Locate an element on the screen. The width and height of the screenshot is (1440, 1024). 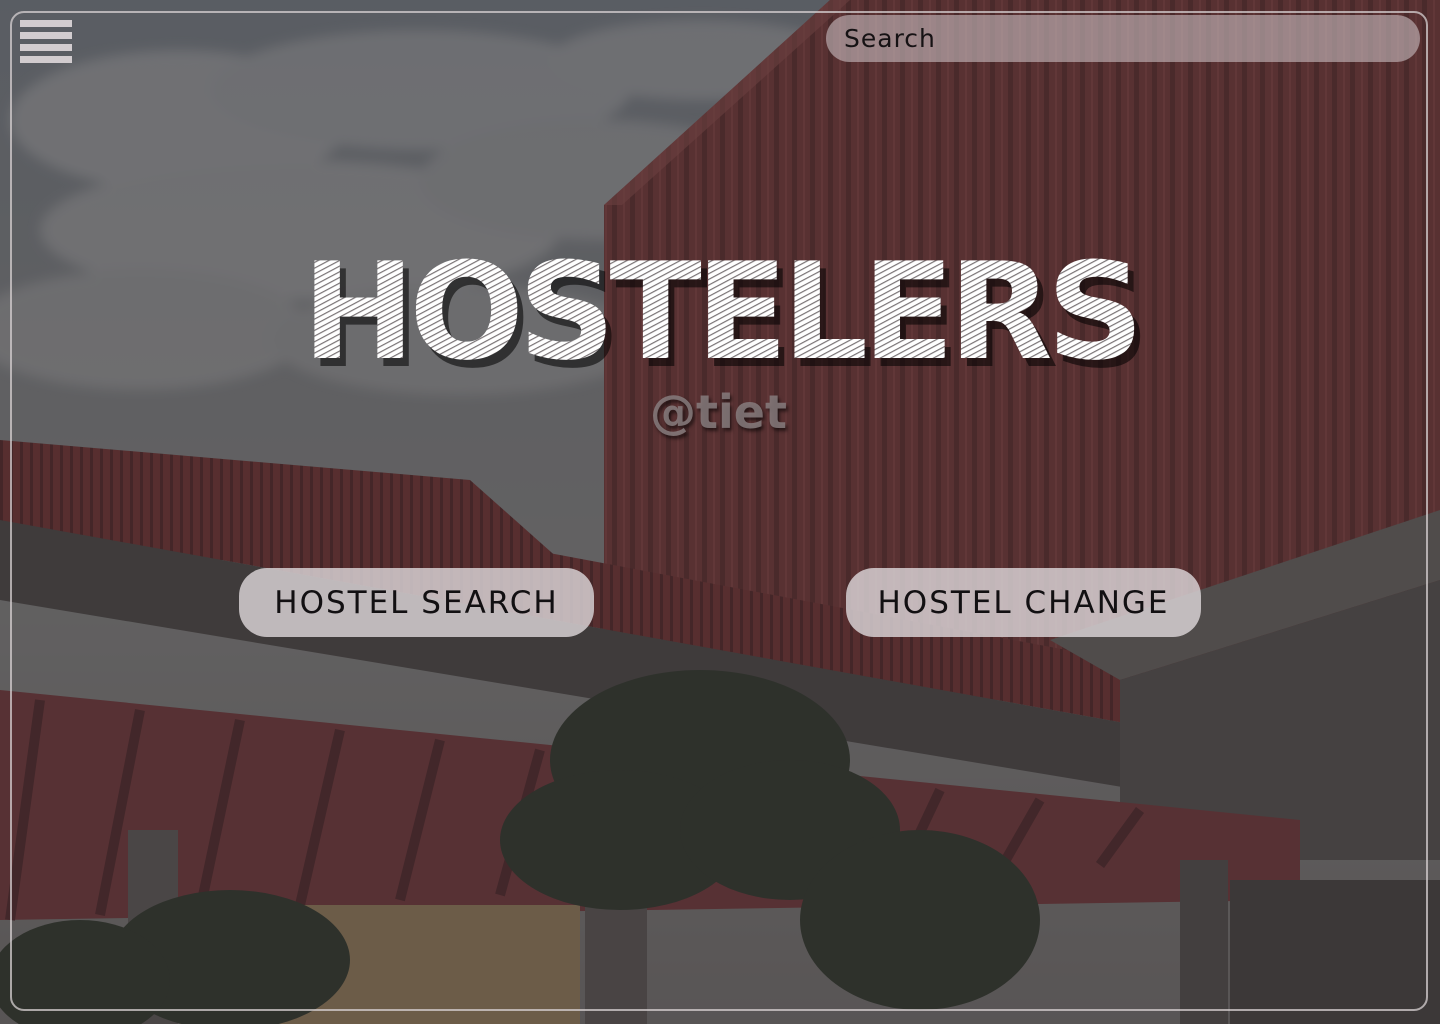
hero-title-logo: HOSTELERS HOSTELERS is located at coordinates (723, 305).